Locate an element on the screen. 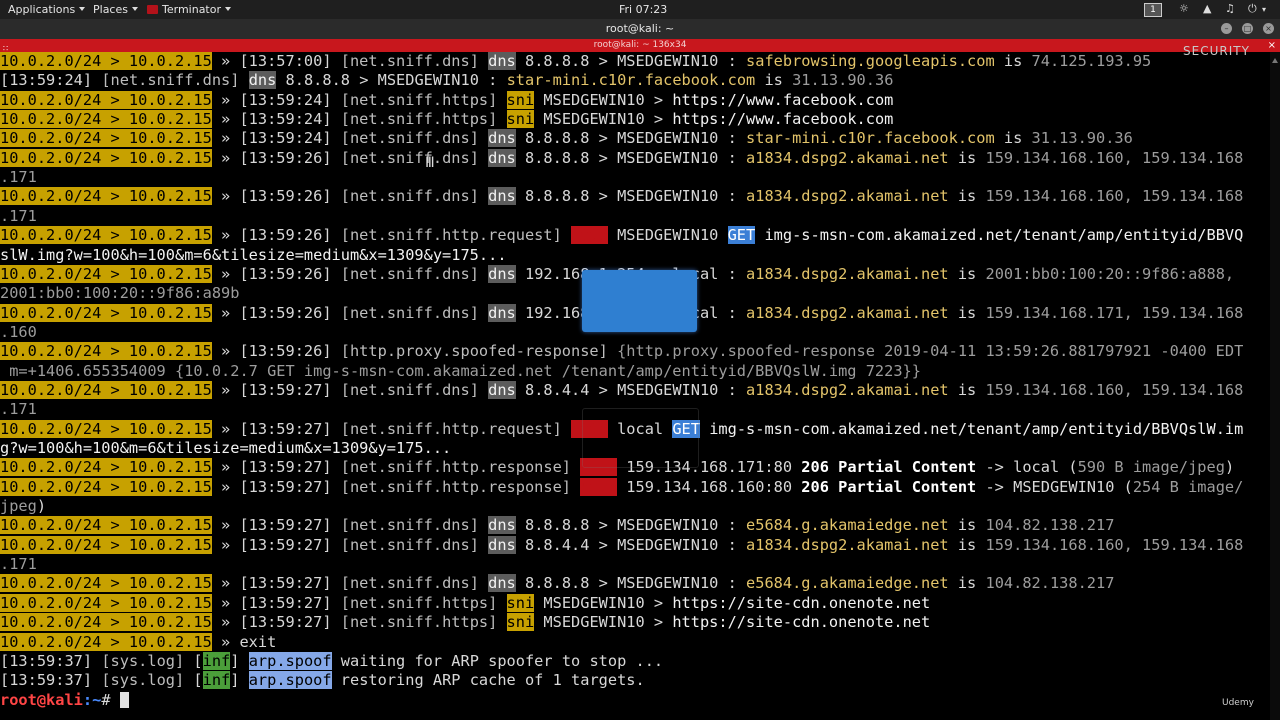 The width and height of the screenshot is (1280, 720). applications-menu: Applications is located at coordinates (47, 9).